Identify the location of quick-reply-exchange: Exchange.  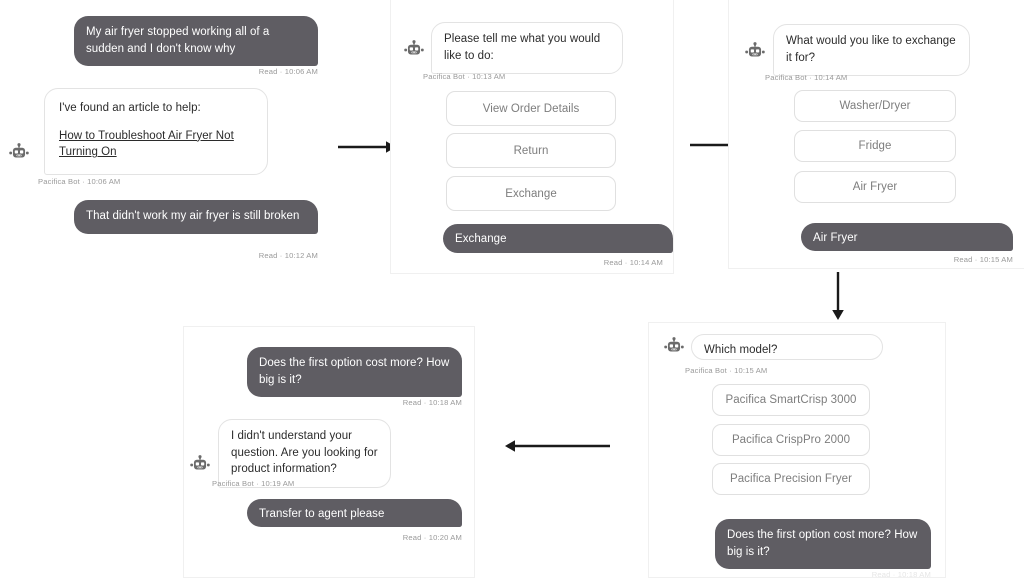
(531, 193).